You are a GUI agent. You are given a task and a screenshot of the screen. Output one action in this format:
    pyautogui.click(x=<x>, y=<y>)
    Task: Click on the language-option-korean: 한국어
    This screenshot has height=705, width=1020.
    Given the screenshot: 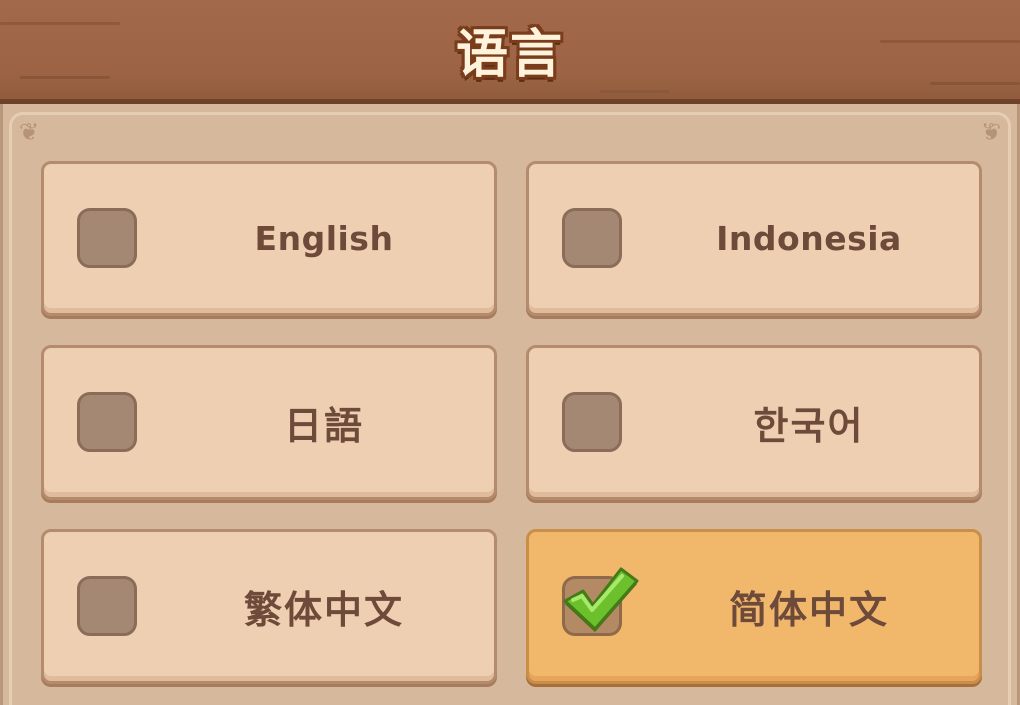 What is the action you would take?
    pyautogui.click(x=754, y=422)
    